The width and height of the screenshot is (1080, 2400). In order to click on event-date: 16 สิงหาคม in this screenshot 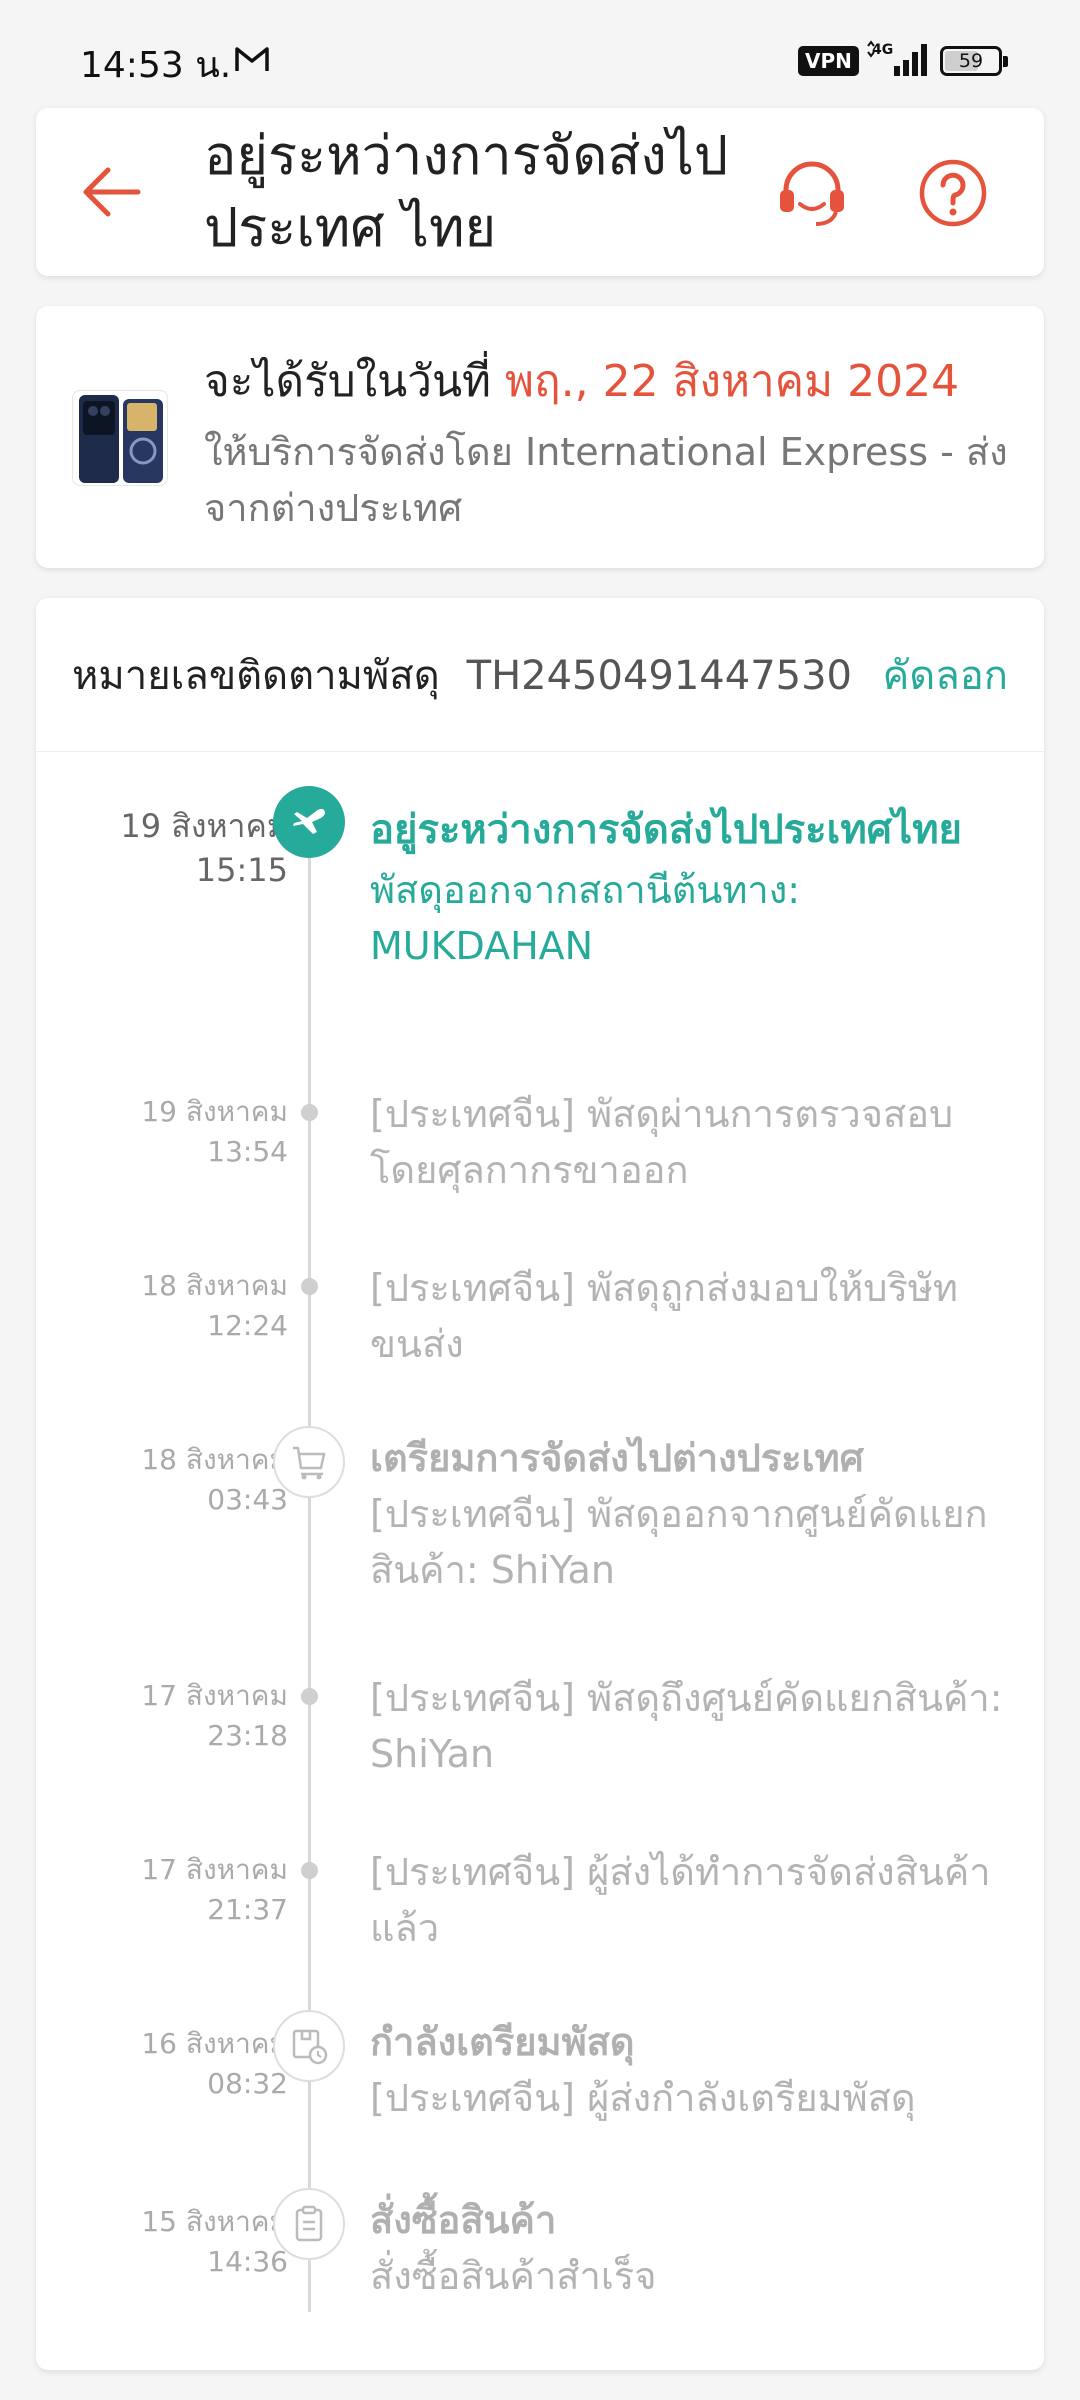, I will do `click(214, 2043)`.